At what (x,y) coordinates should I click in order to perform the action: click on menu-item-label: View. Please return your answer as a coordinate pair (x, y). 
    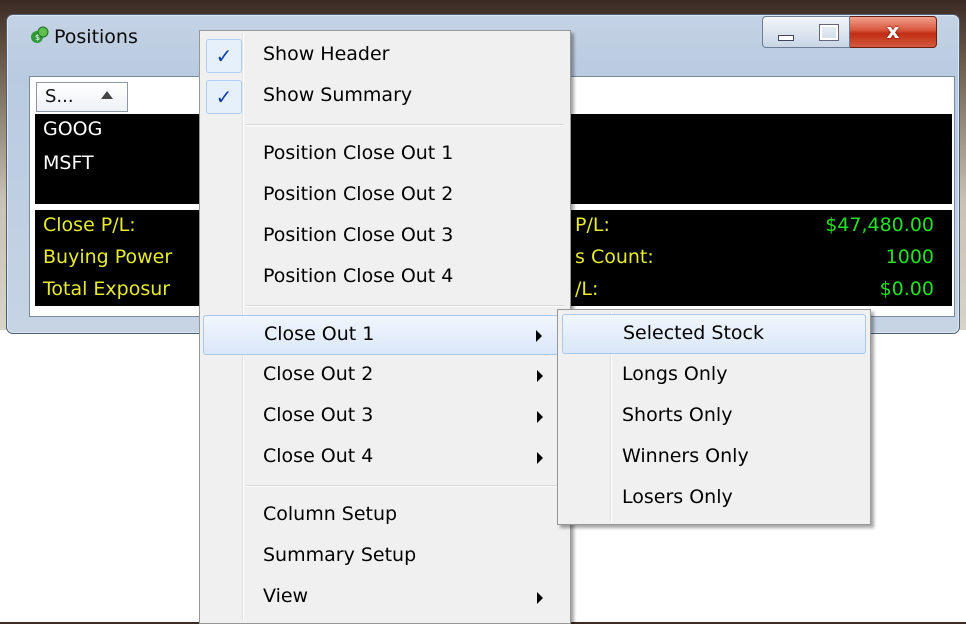
    Looking at the image, I should click on (286, 596).